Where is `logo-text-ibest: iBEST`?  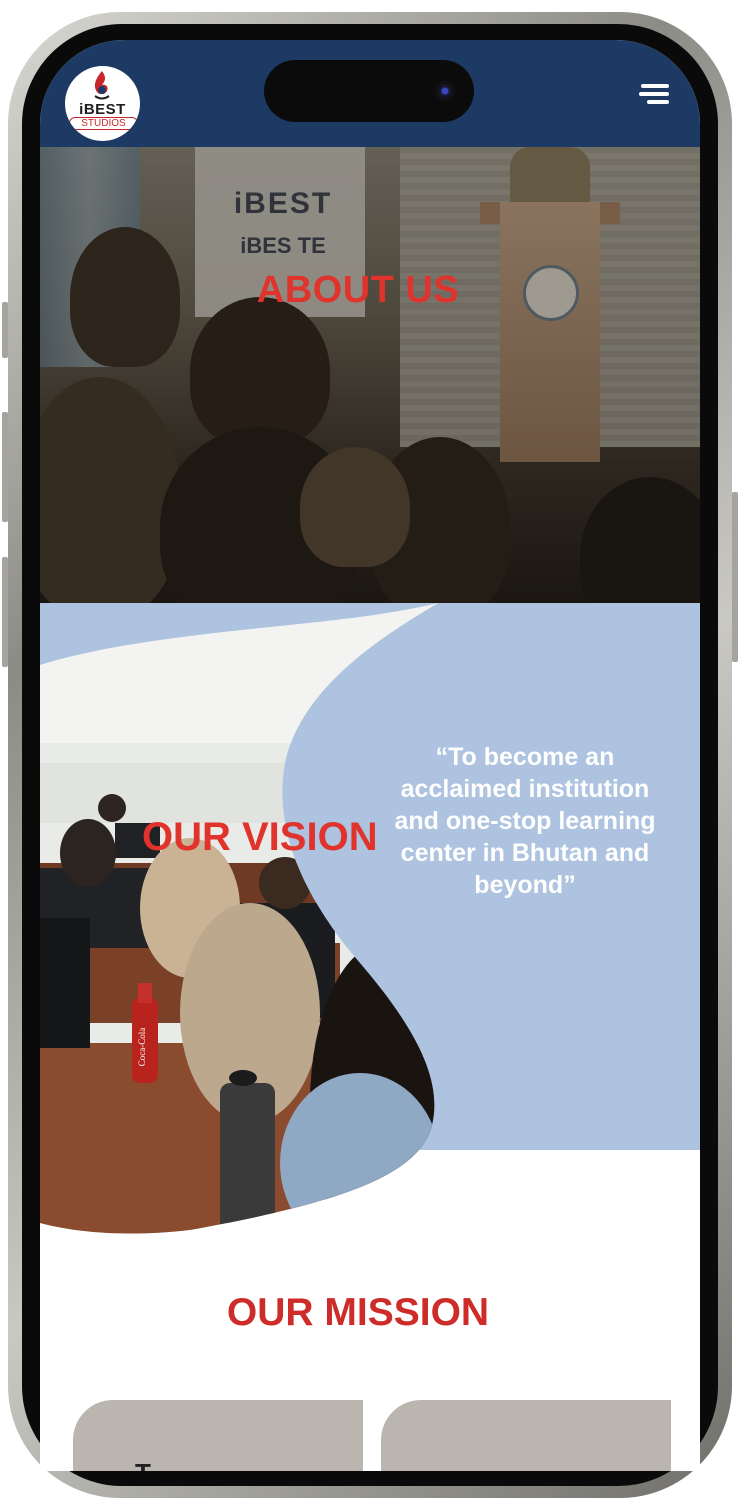 logo-text-ibest: iBEST is located at coordinates (102, 109).